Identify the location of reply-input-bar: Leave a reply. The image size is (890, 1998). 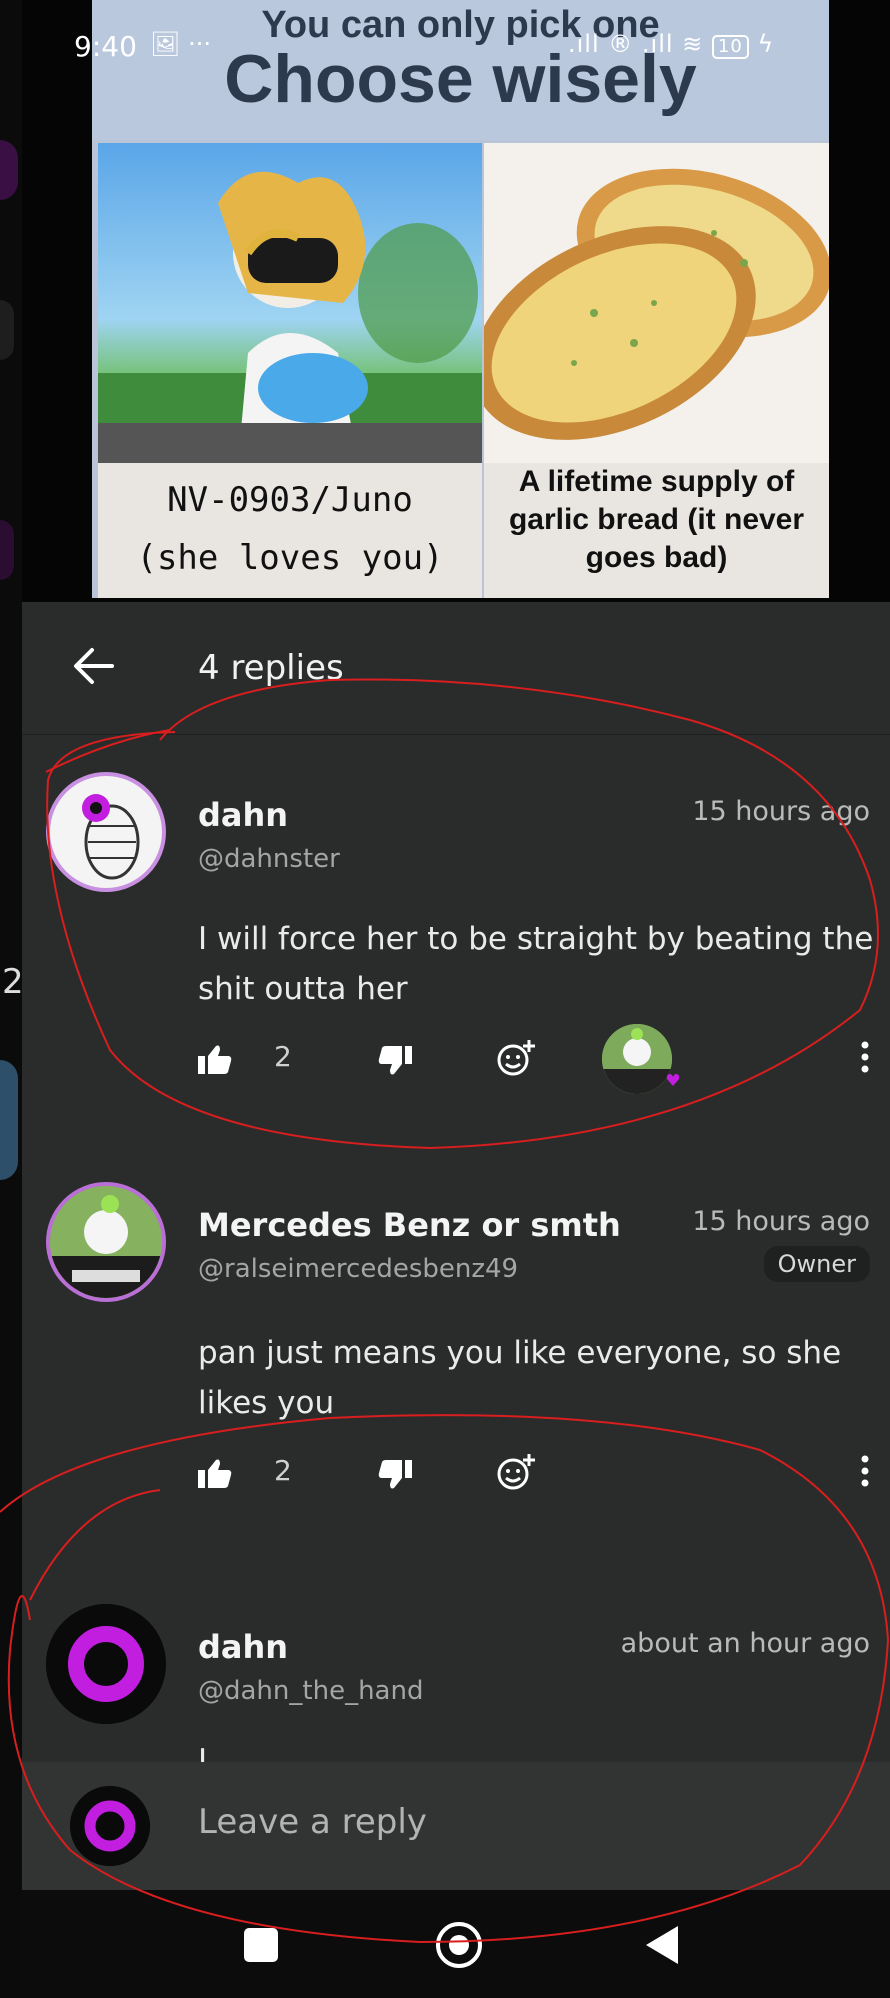
(456, 1826).